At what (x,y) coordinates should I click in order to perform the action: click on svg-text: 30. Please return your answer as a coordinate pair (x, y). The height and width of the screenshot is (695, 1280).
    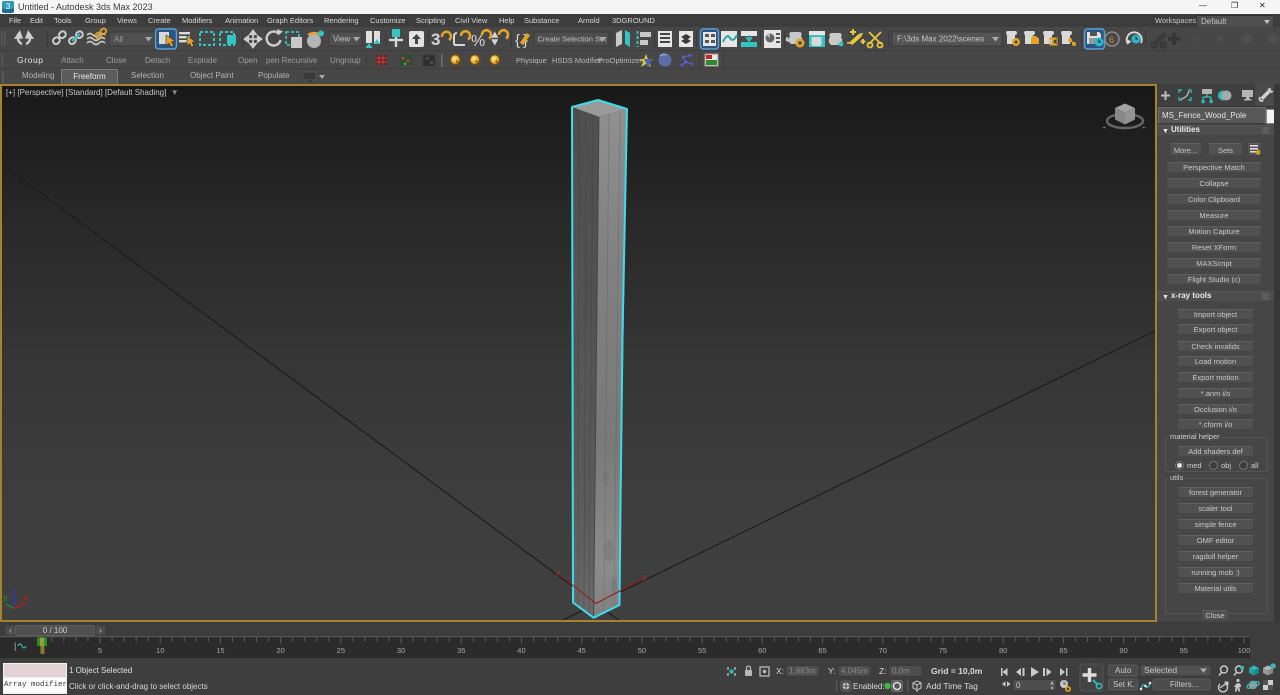
    Looking at the image, I should click on (401, 650).